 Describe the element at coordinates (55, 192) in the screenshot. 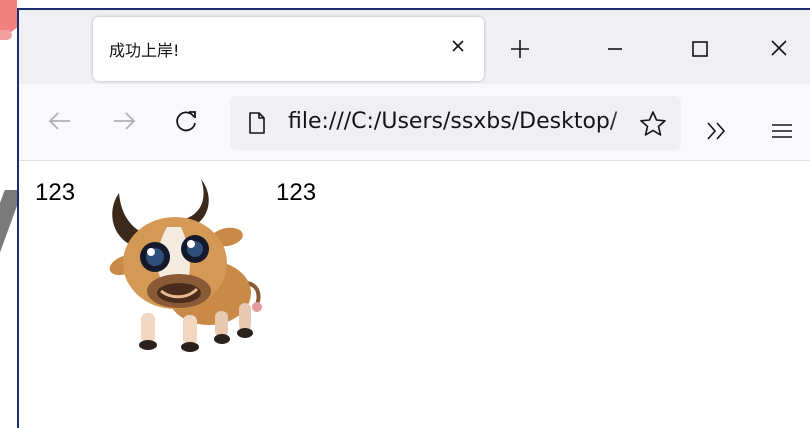

I see `text-123-left: 123` at that location.